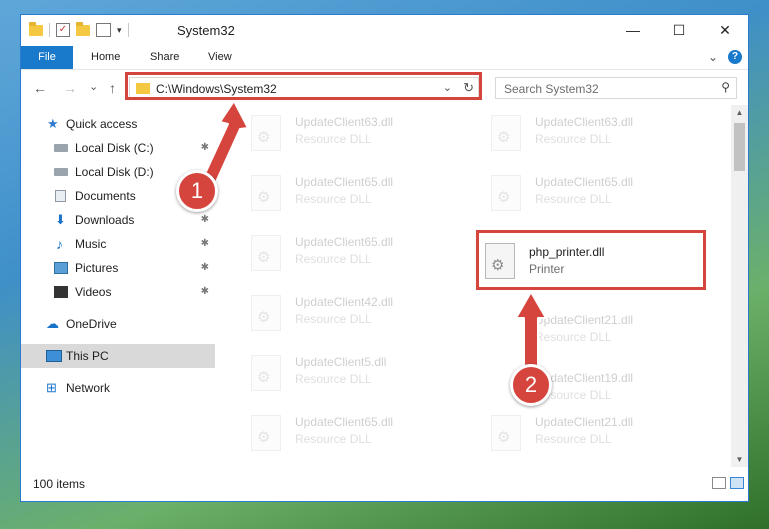  I want to click on file-name: UpdateClient42.dll, so click(344, 302).